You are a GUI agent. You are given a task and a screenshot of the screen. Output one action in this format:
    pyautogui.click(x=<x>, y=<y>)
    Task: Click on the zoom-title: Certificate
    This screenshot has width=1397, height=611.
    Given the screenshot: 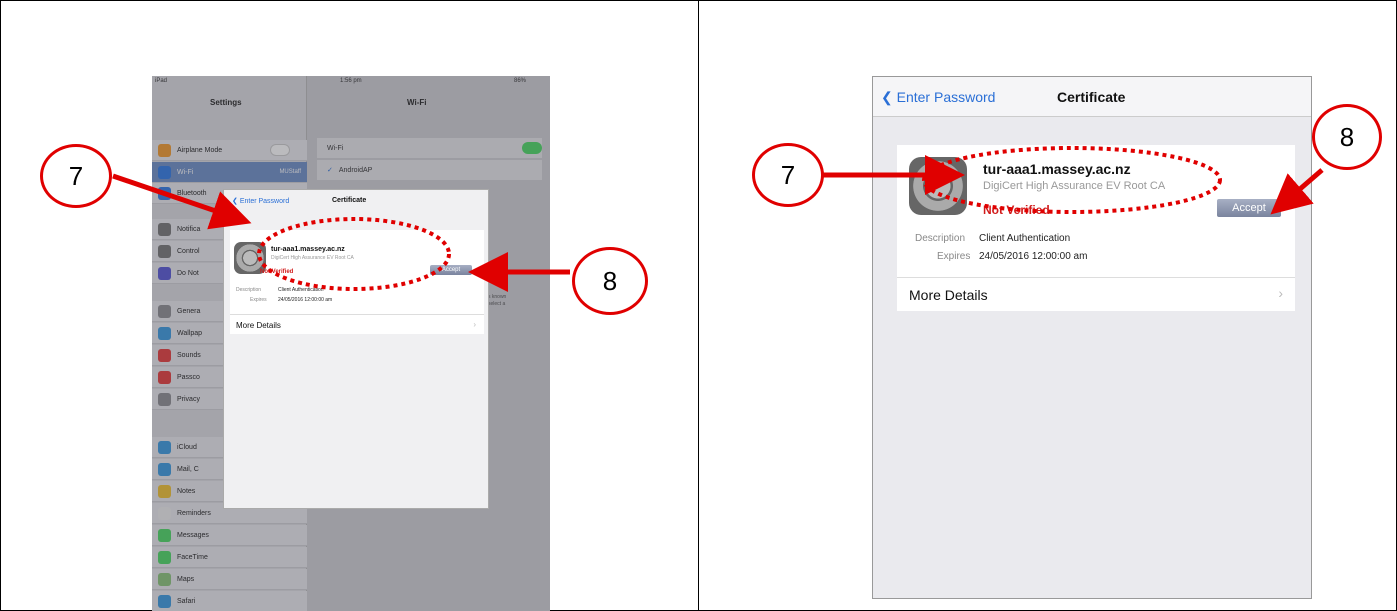 What is the action you would take?
    pyautogui.click(x=1091, y=97)
    